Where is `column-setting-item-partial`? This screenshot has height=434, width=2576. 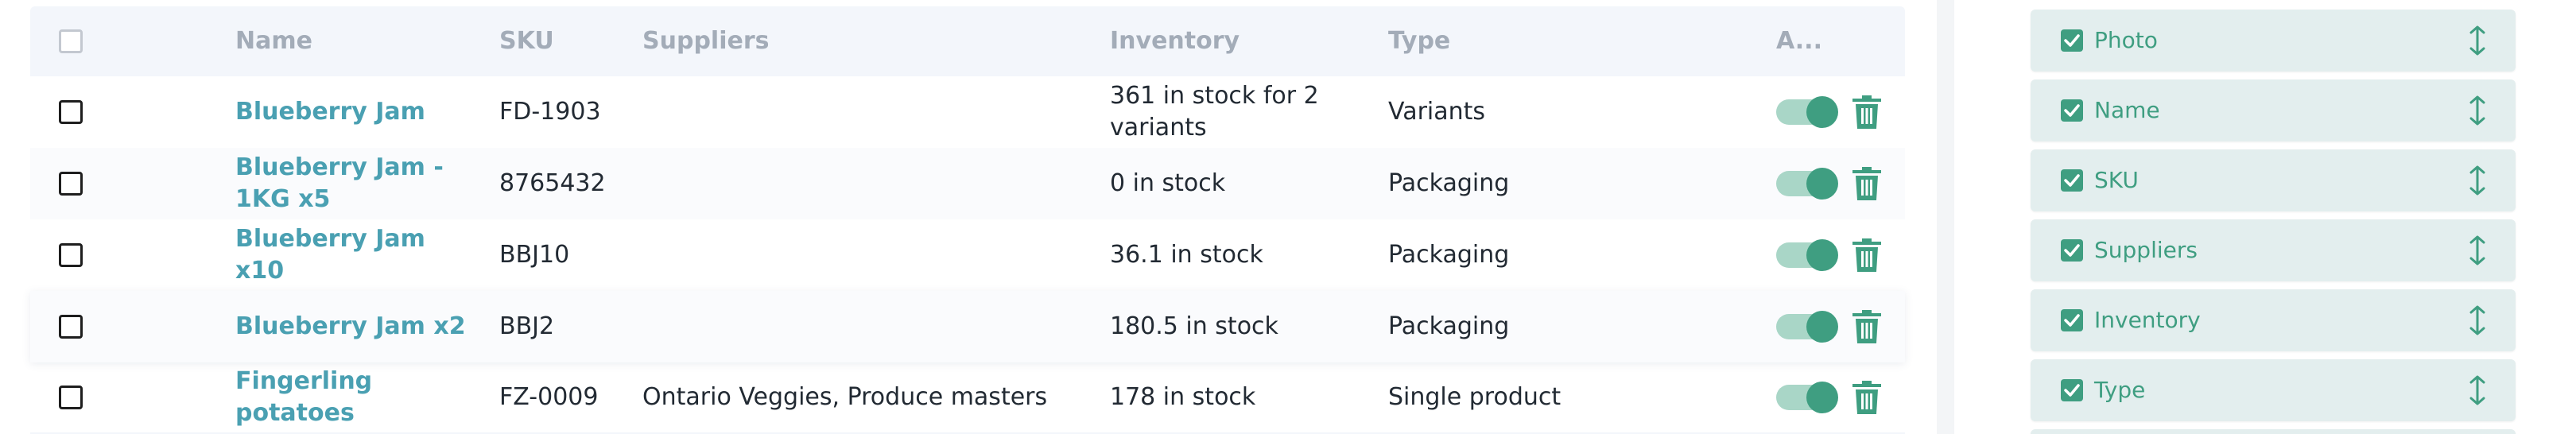
column-setting-item-partial is located at coordinates (2273, 431).